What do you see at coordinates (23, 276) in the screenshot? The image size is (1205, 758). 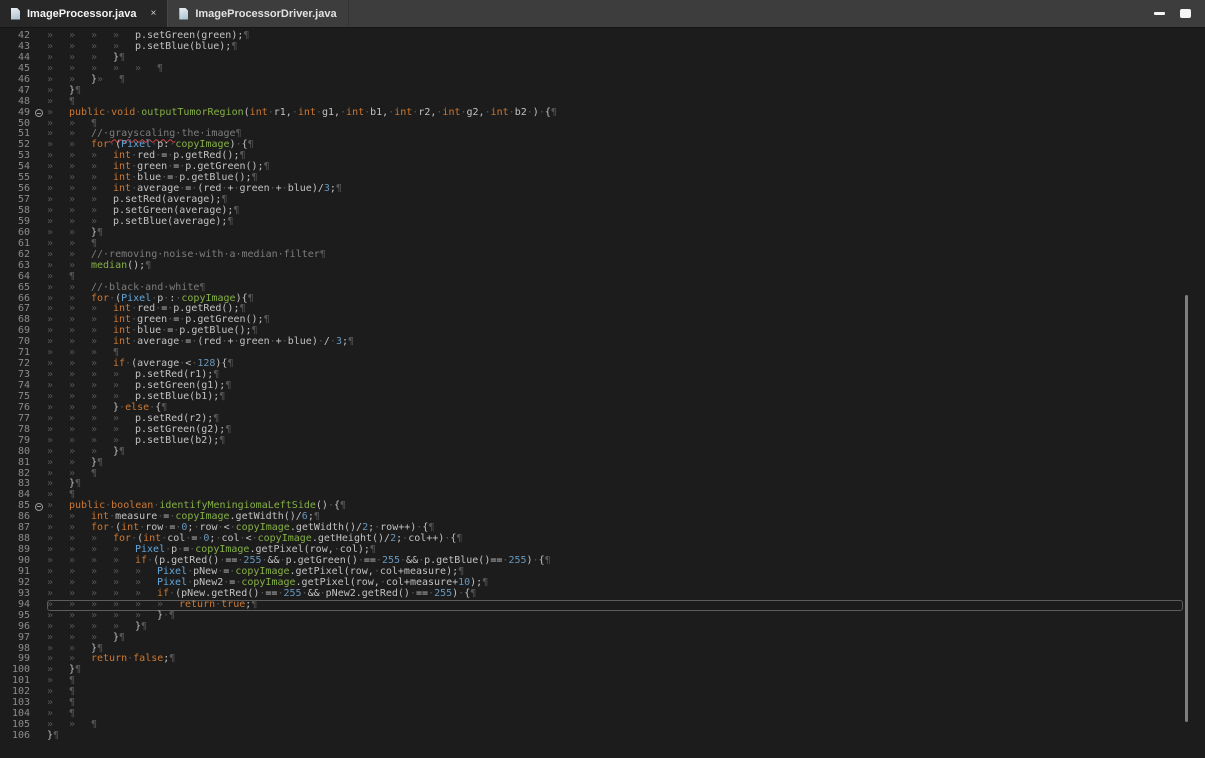 I see `line-number: 64` at bounding box center [23, 276].